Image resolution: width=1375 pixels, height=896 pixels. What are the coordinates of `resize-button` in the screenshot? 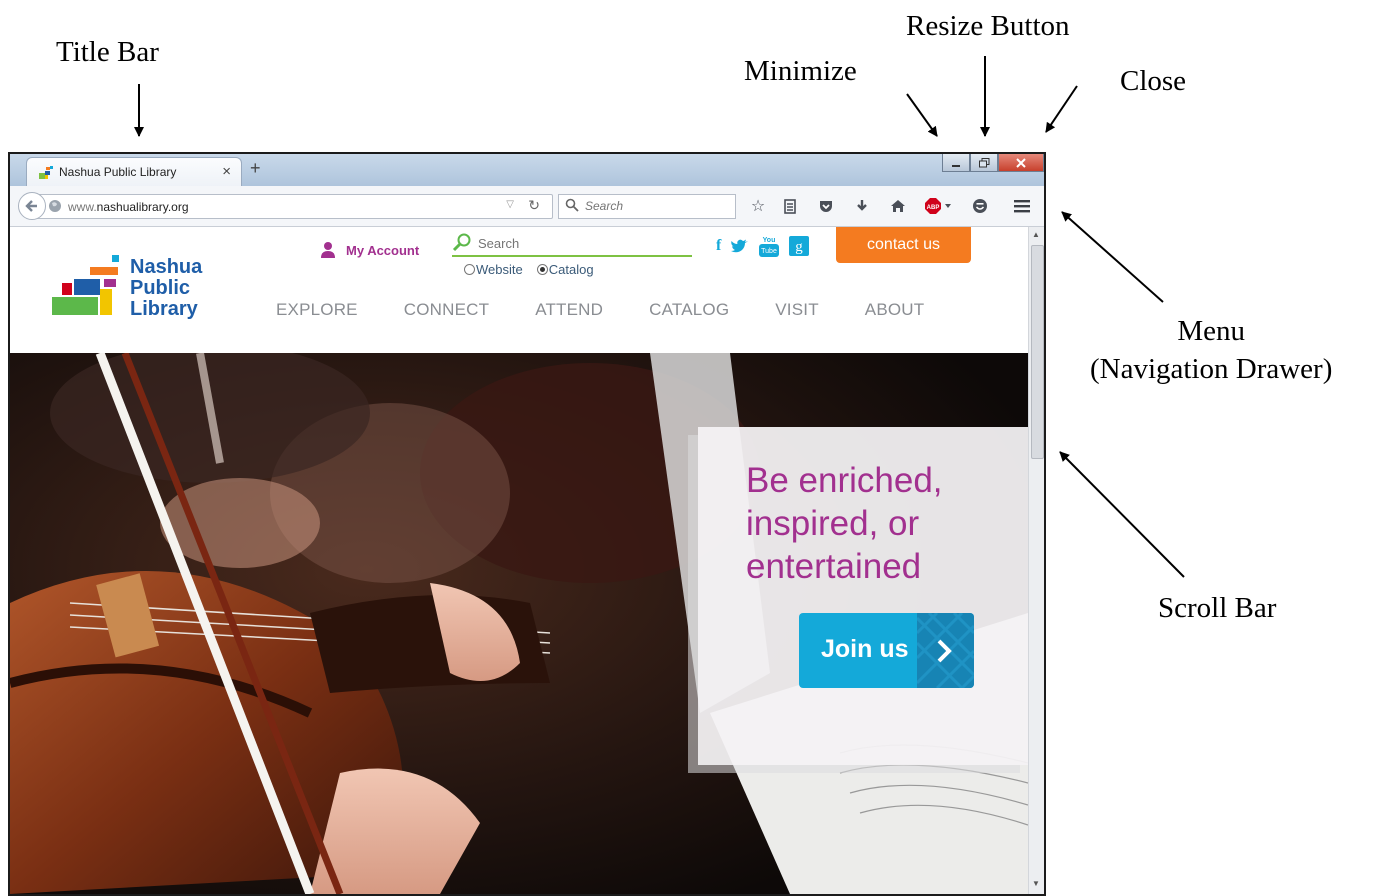 It's located at (984, 163).